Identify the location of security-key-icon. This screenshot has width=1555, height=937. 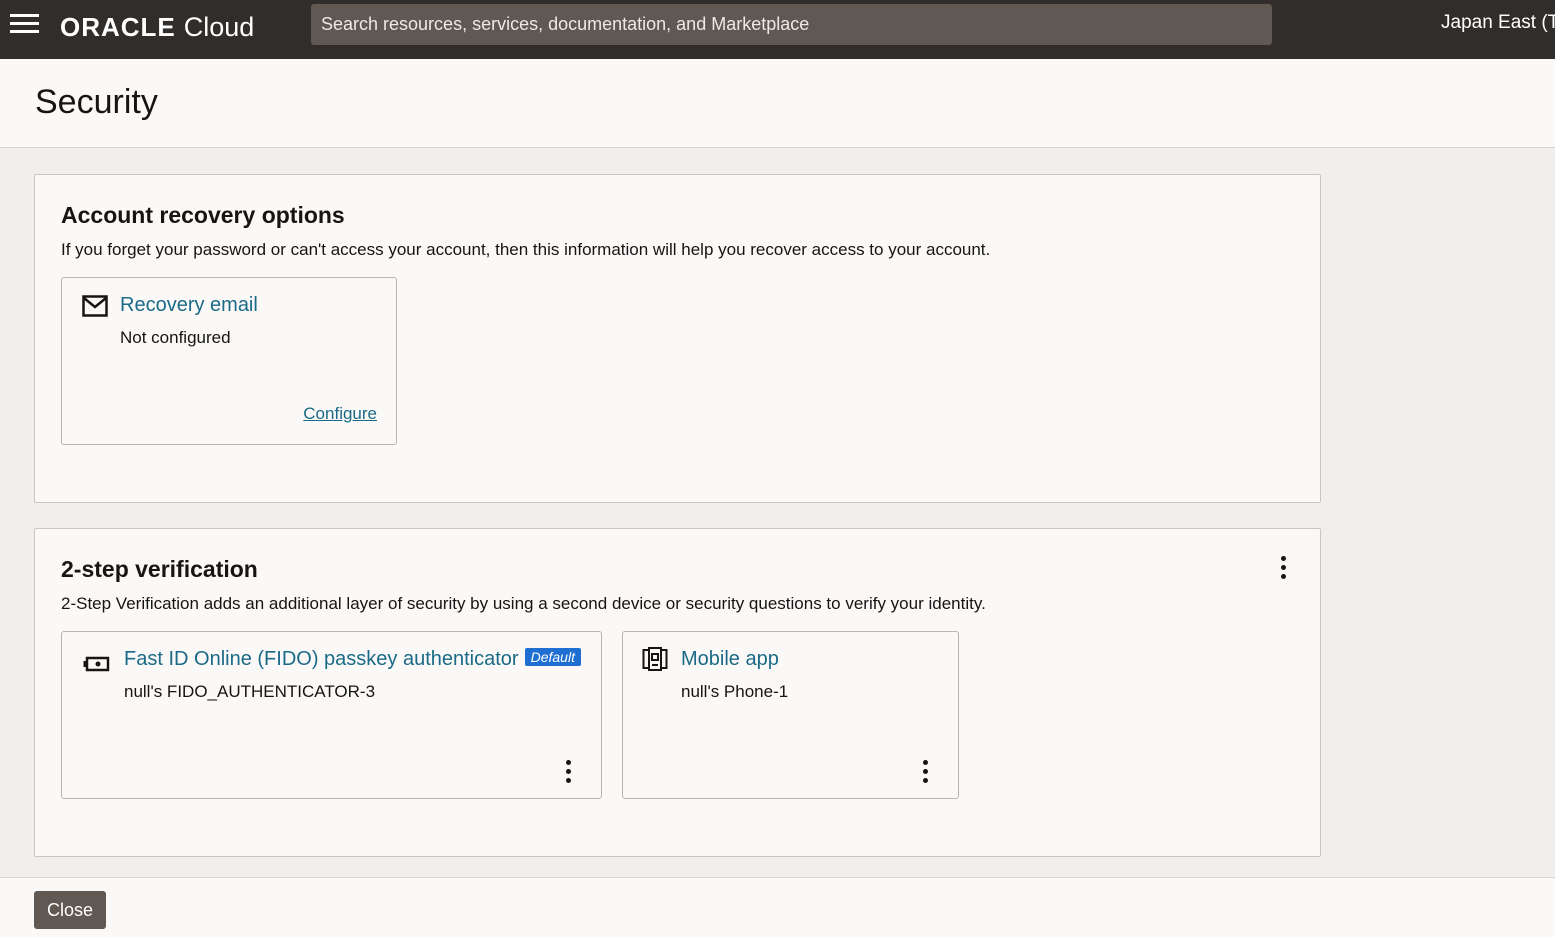
(96, 664).